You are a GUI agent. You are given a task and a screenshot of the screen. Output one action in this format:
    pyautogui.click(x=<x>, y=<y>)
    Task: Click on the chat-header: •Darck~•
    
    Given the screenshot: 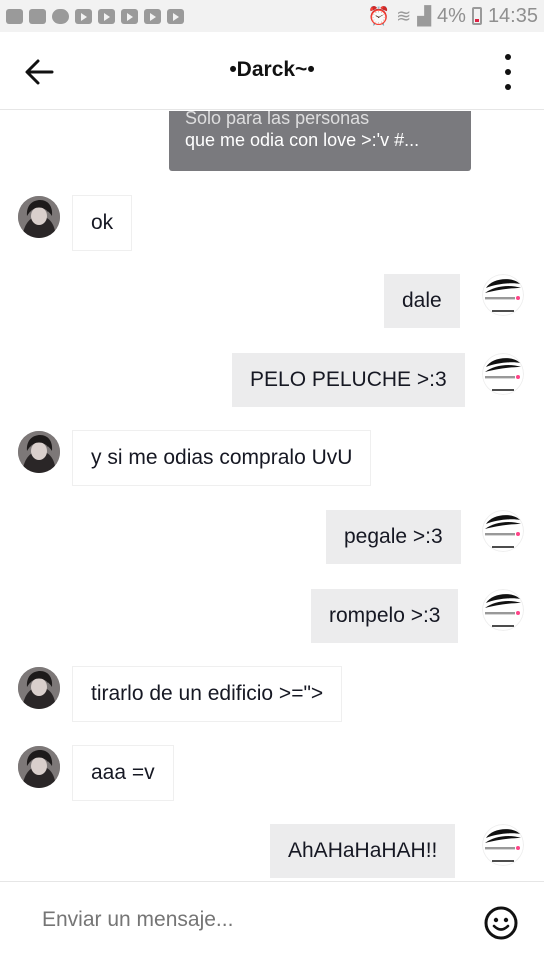 What is the action you would take?
    pyautogui.click(x=272, y=71)
    